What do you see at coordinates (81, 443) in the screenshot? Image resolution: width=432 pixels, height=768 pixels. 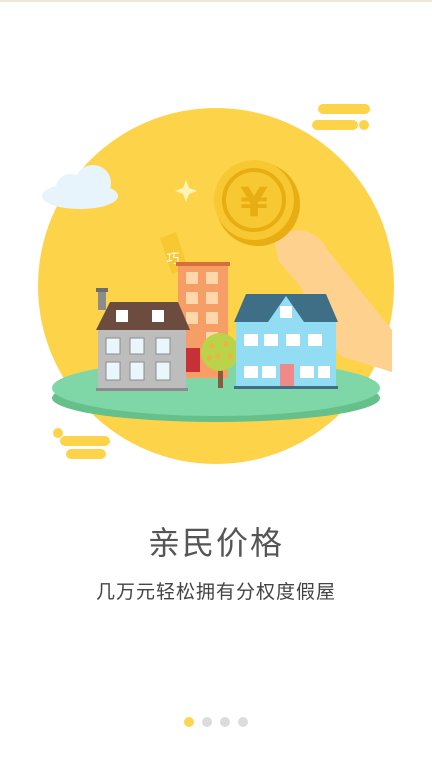 I see `wind-streaks-bottom` at bounding box center [81, 443].